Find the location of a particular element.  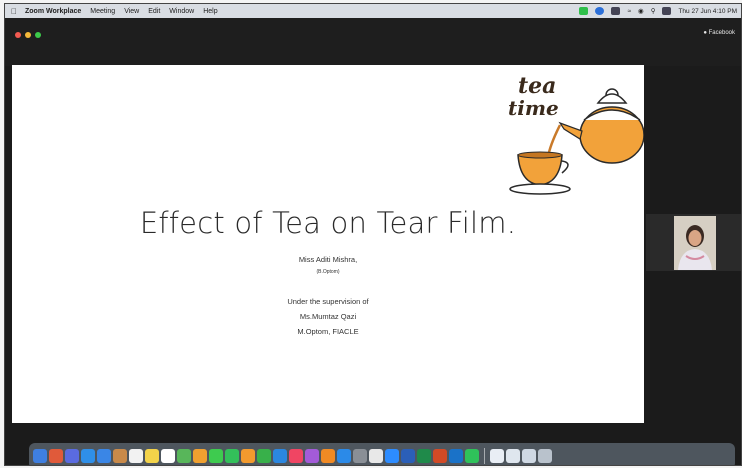

art-word-time: time is located at coordinates (533, 108).